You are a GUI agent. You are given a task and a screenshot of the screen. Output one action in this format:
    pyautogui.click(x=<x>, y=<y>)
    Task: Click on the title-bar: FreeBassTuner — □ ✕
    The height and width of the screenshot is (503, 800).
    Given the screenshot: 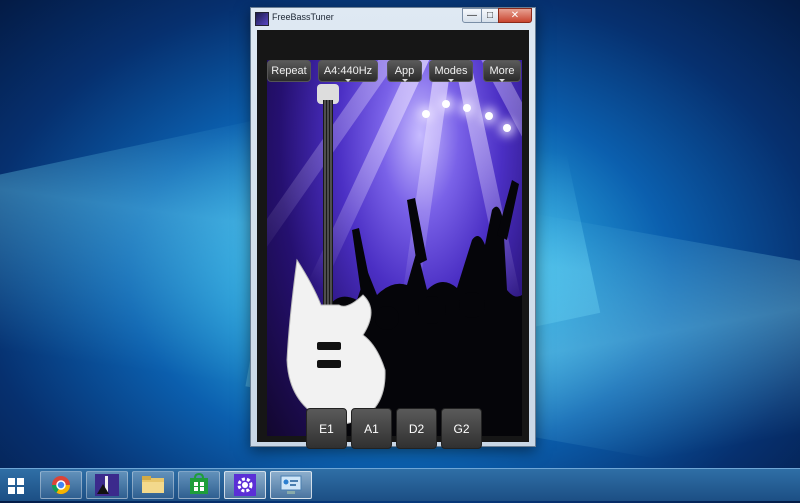 What is the action you would take?
    pyautogui.click(x=393, y=18)
    